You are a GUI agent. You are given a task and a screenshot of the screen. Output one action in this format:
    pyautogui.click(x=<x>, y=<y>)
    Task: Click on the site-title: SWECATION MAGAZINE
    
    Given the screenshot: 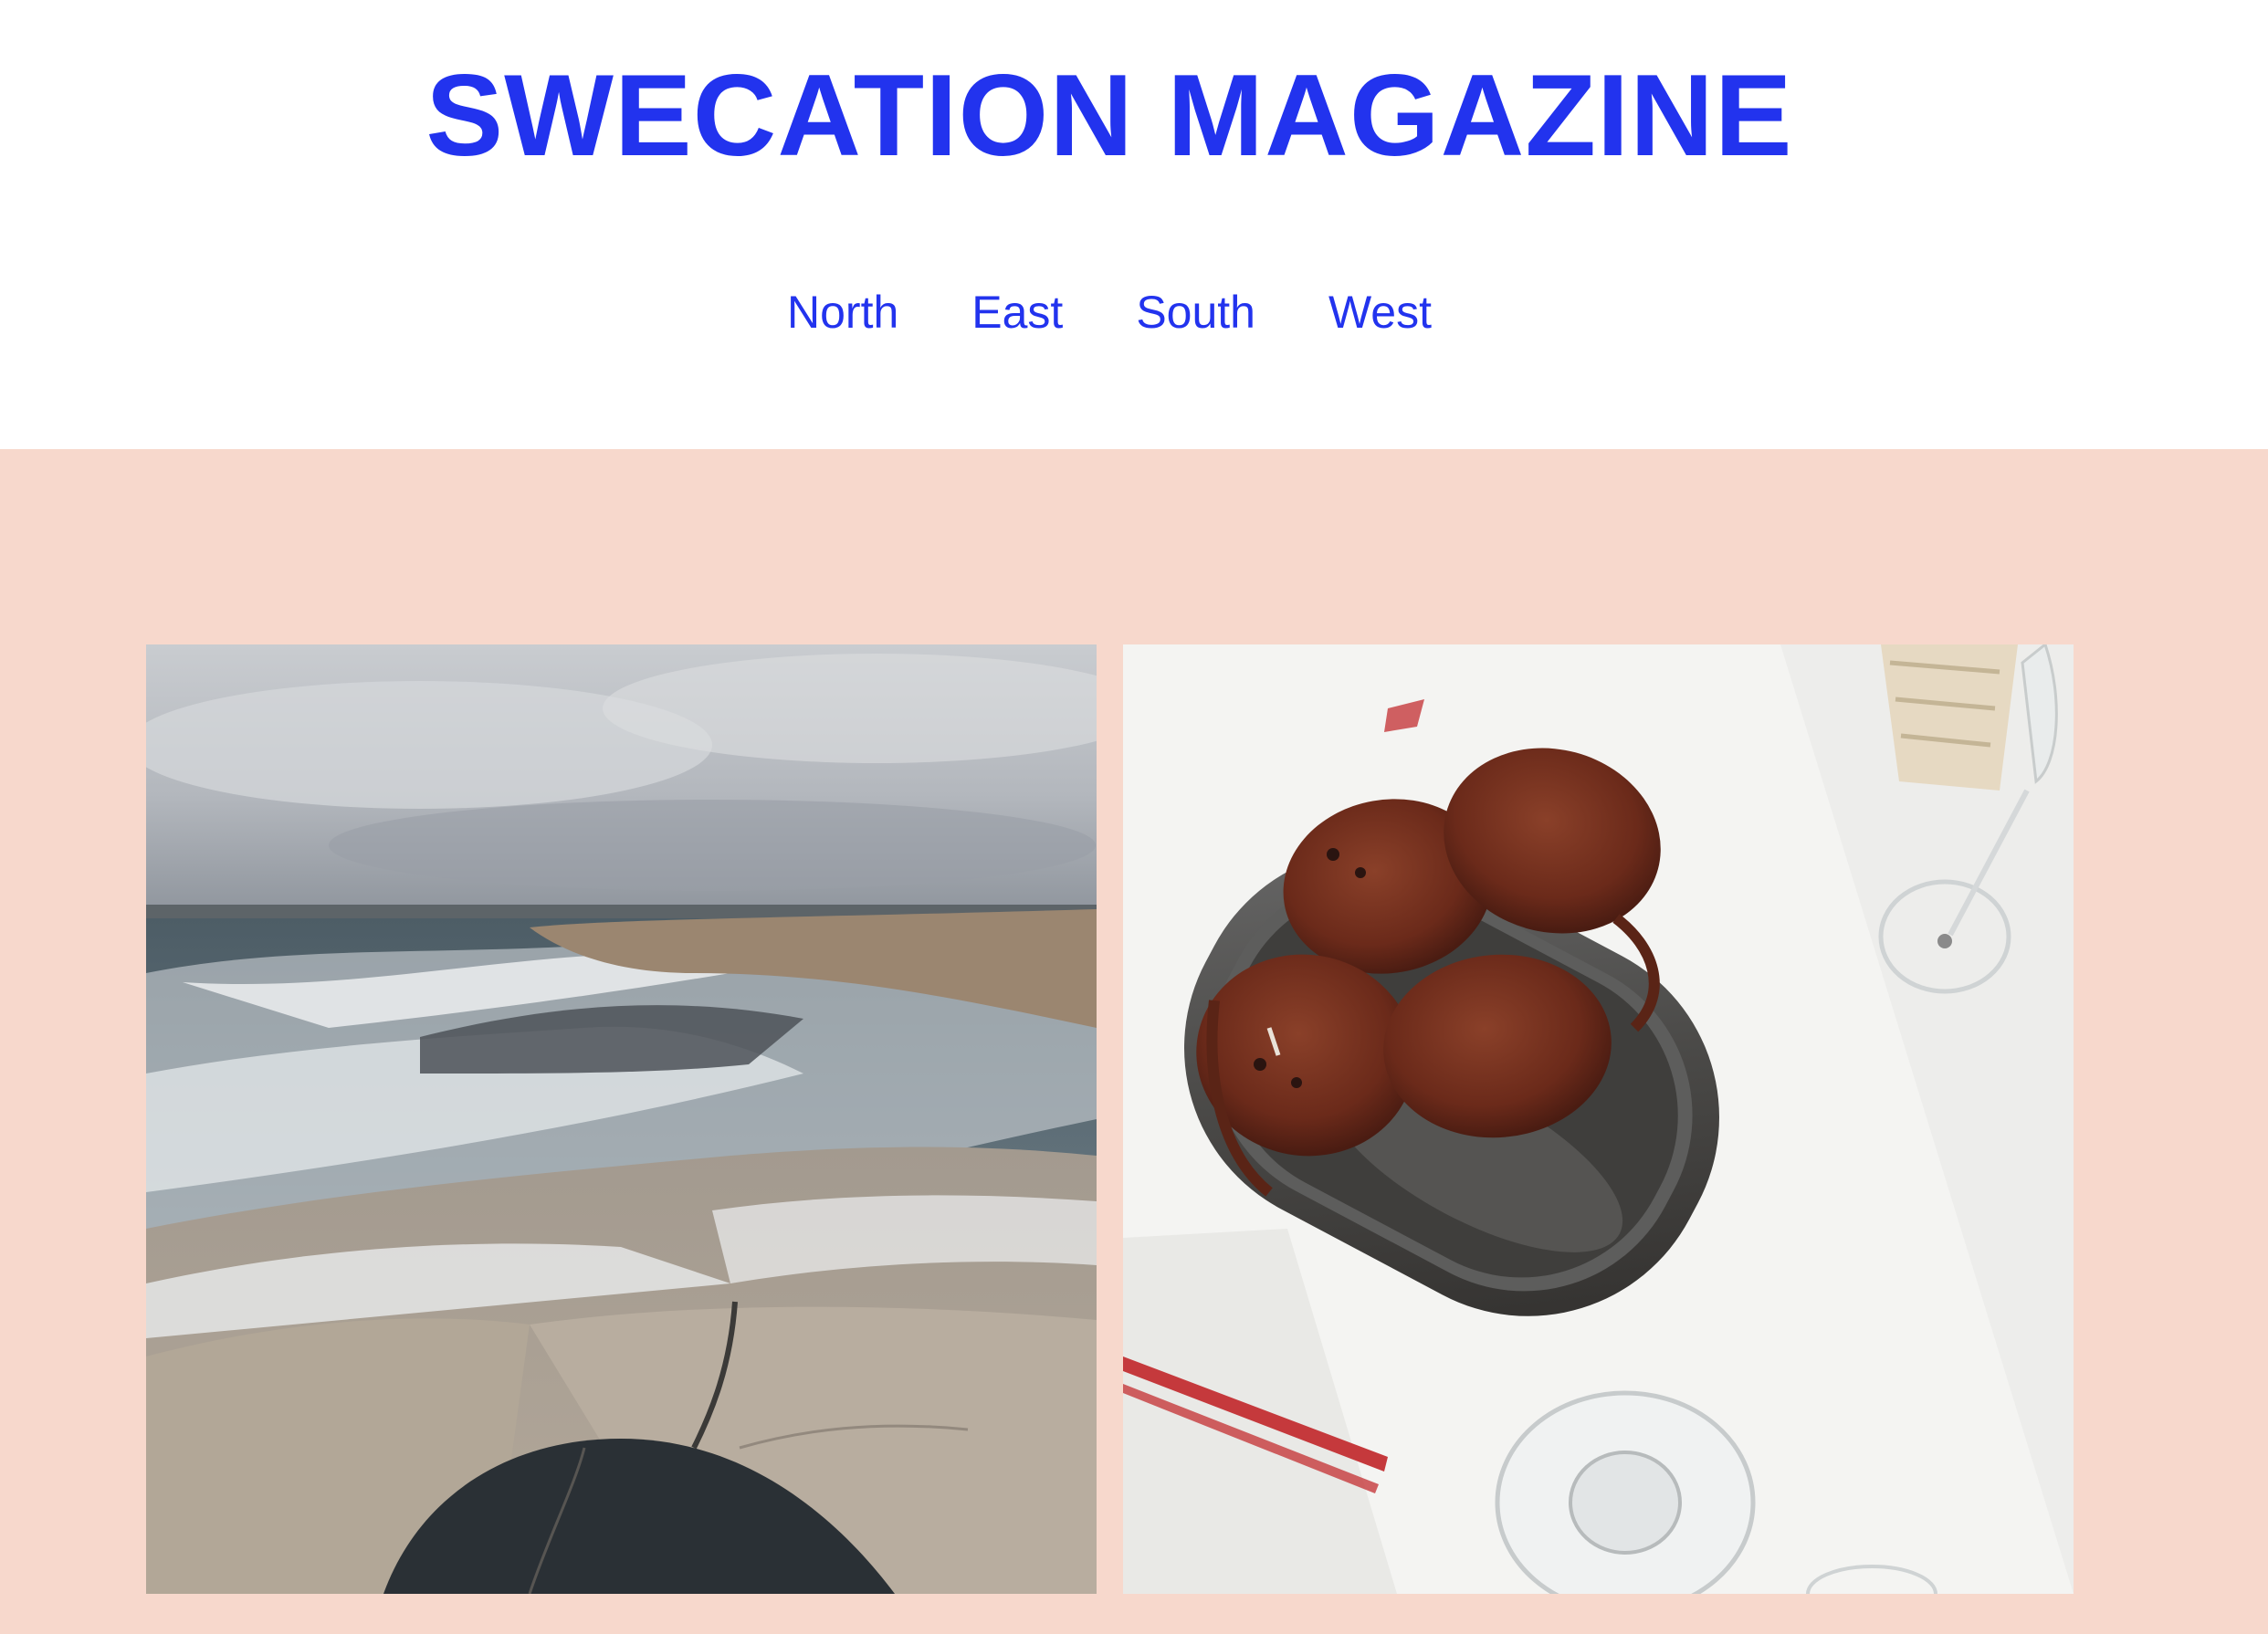 What is the action you would take?
    pyautogui.click(x=1109, y=115)
    